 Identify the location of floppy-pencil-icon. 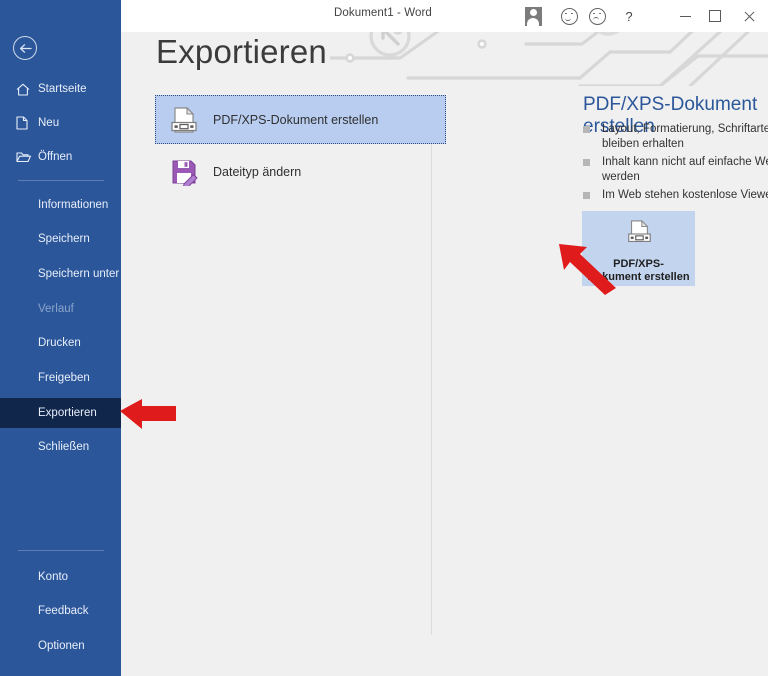
(184, 172).